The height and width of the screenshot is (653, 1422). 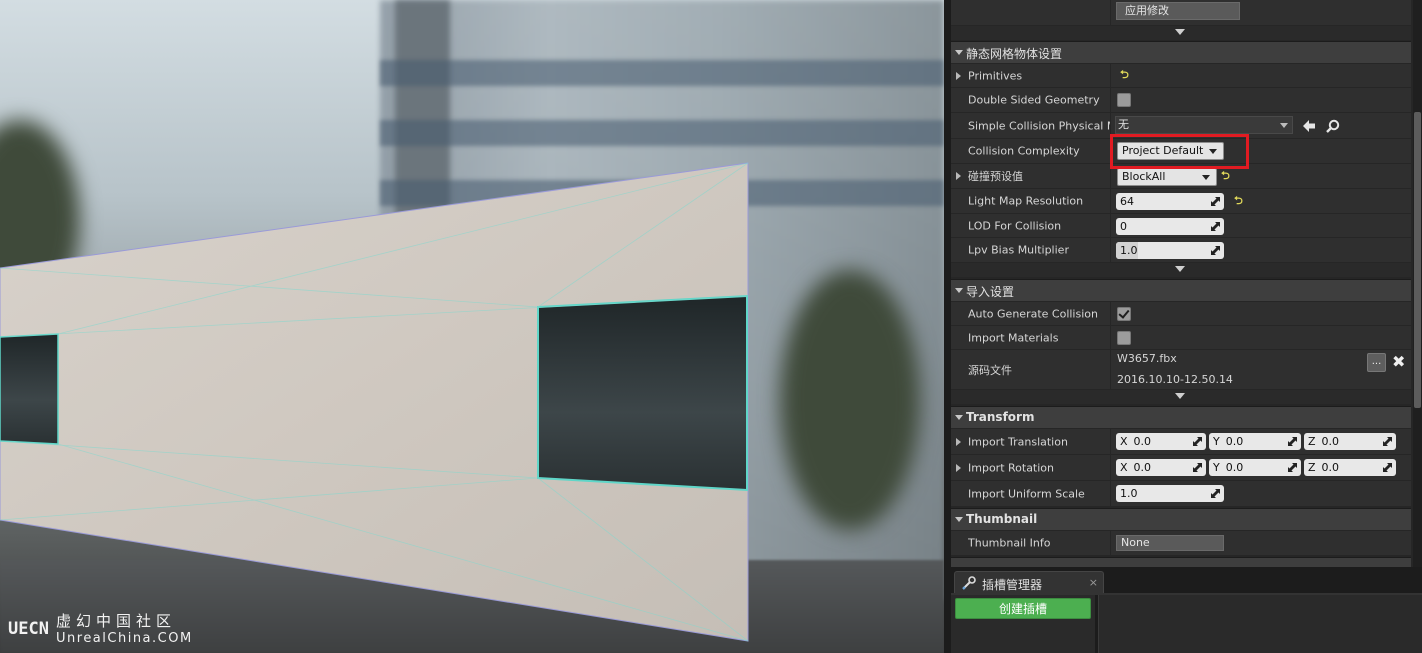 What do you see at coordinates (1147, 358) in the screenshot?
I see `source-file-name: W3657.fbx` at bounding box center [1147, 358].